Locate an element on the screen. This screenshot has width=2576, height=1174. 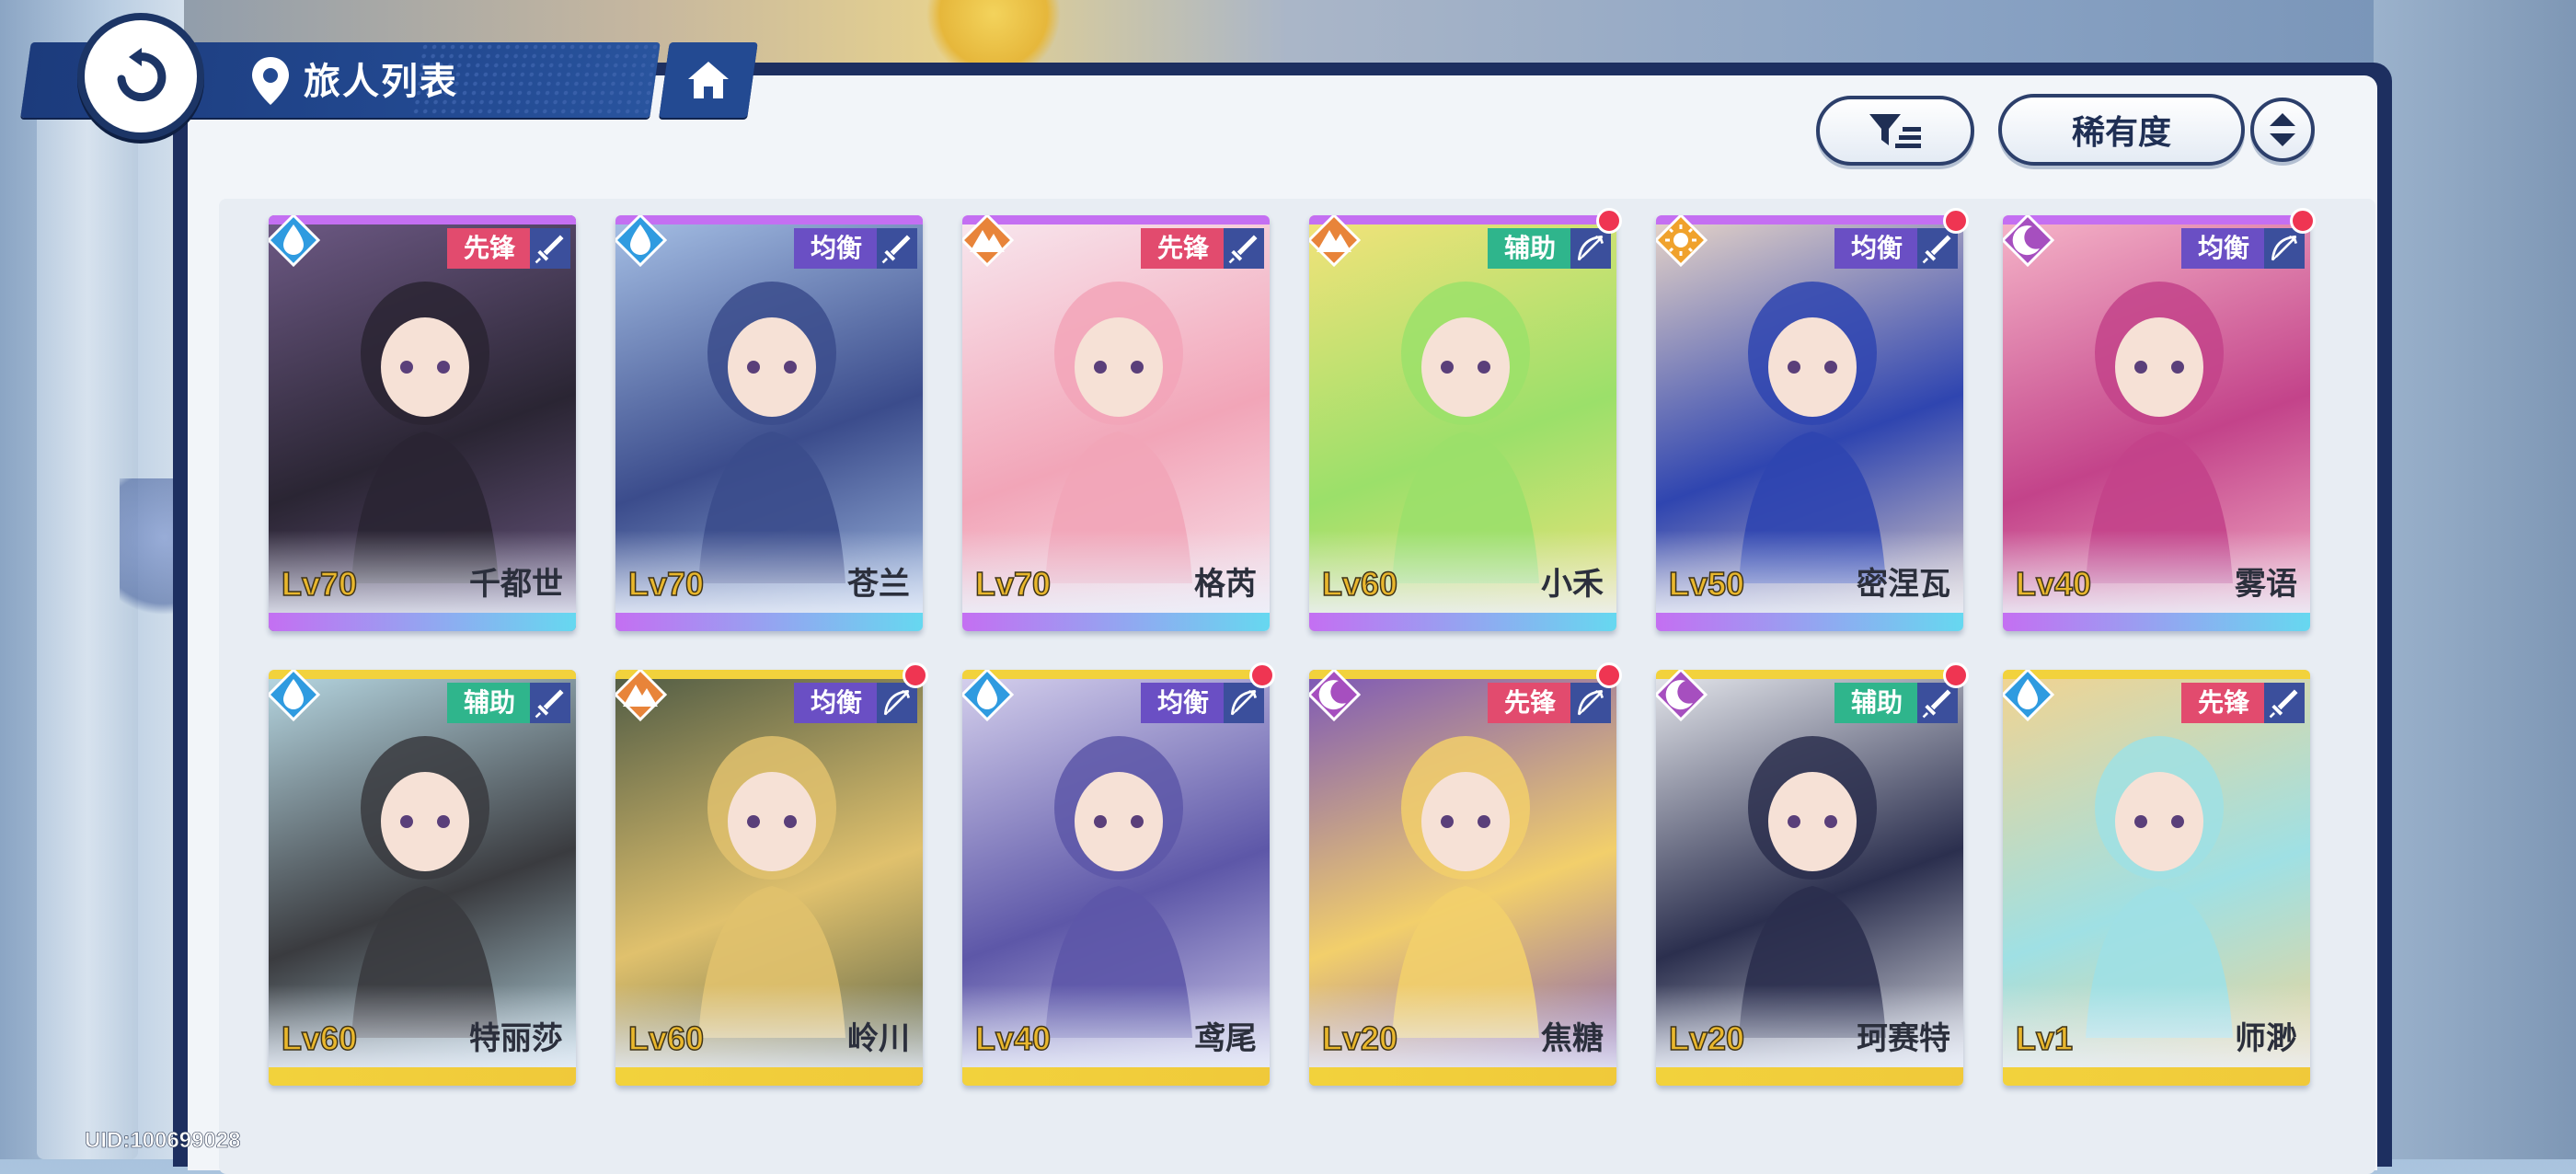
character-name: 苍兰 is located at coordinates (878, 584).